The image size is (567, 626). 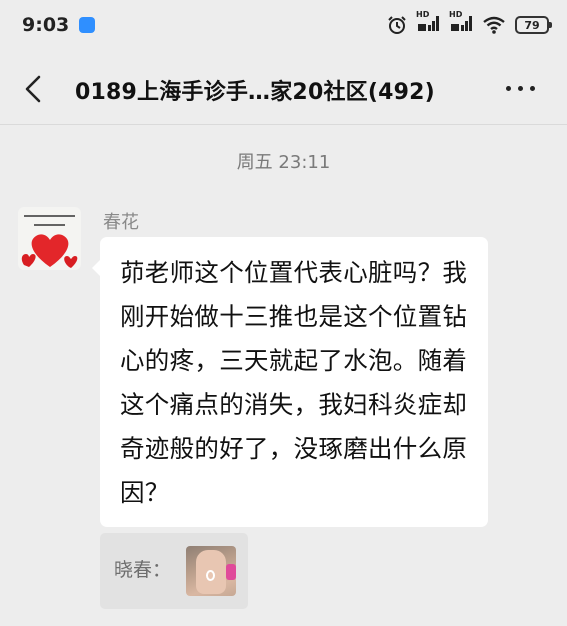 What do you see at coordinates (121, 222) in the screenshot?
I see `sender-name: 春花` at bounding box center [121, 222].